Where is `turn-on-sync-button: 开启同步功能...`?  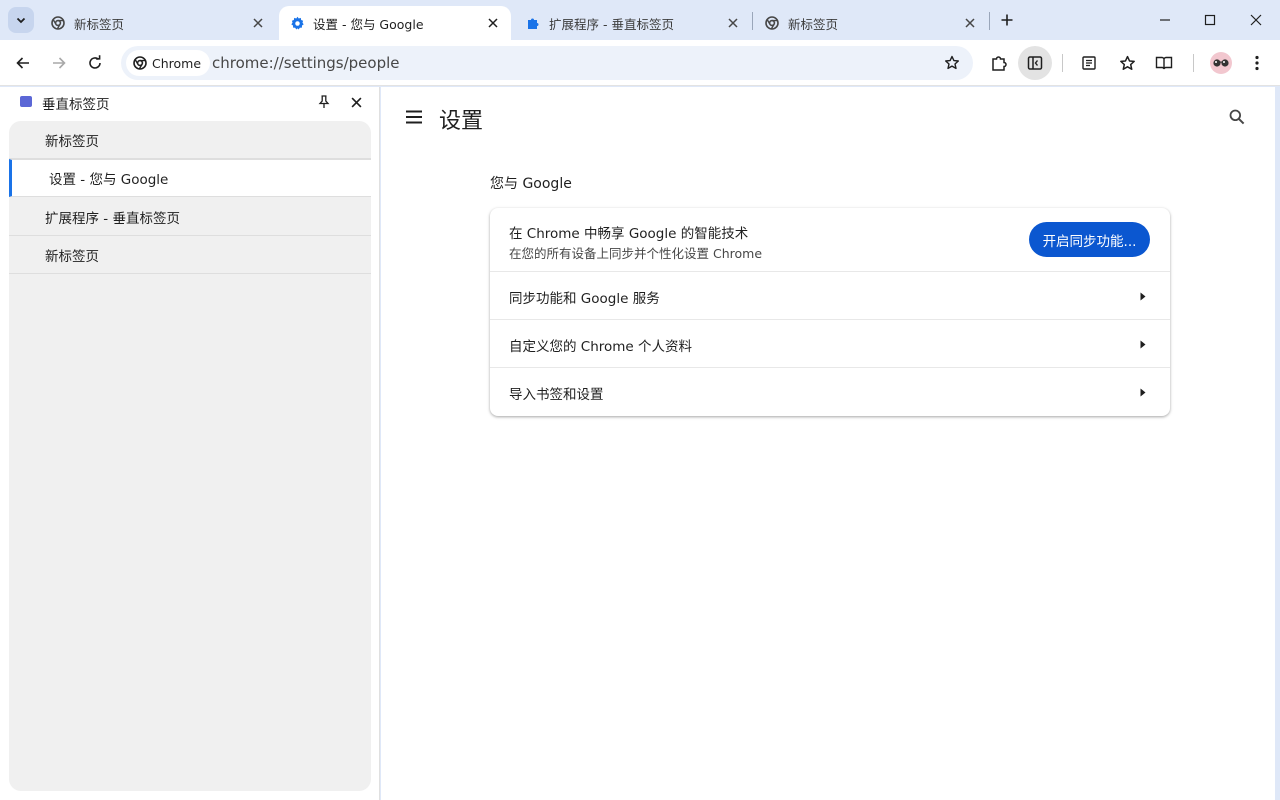 turn-on-sync-button: 开启同步功能... is located at coordinates (1089, 239).